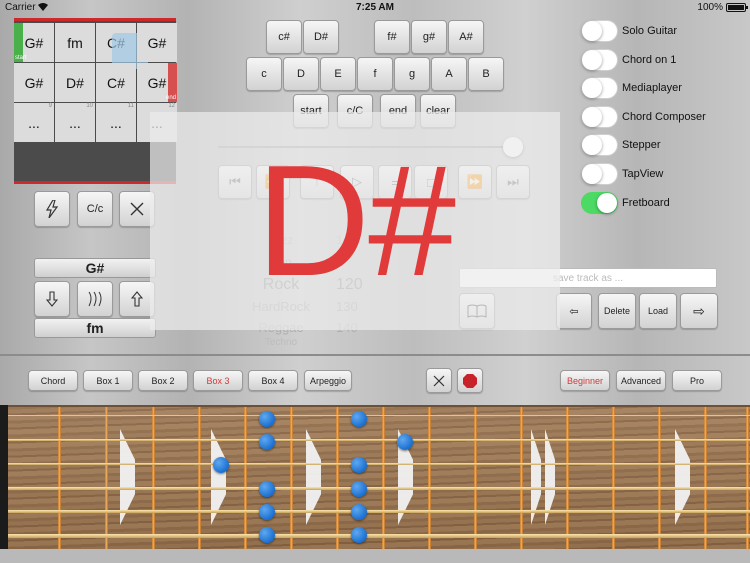 The width and height of the screenshot is (750, 563). Describe the element at coordinates (108, 380) in the screenshot. I see `mode-button: Box 1` at that location.